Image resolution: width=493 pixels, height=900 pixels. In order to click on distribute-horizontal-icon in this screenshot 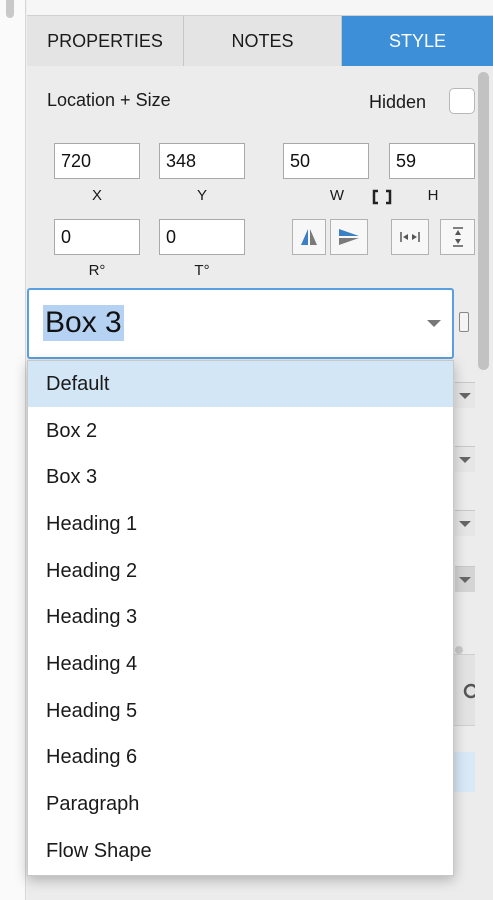, I will do `click(410, 237)`.